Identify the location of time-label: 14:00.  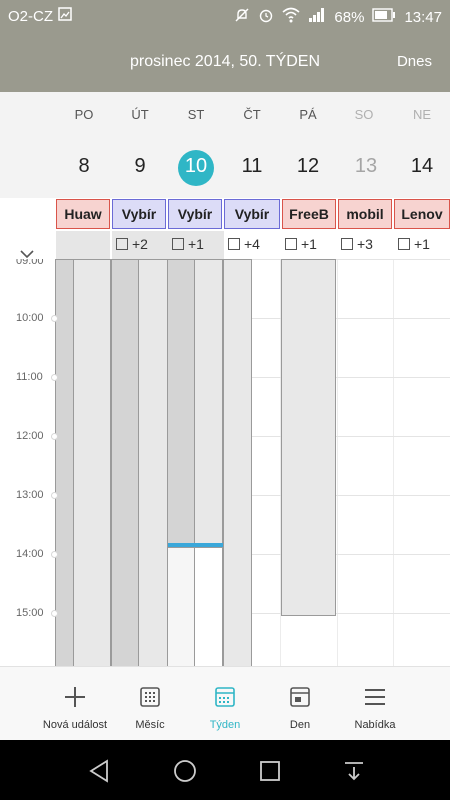
(30, 554).